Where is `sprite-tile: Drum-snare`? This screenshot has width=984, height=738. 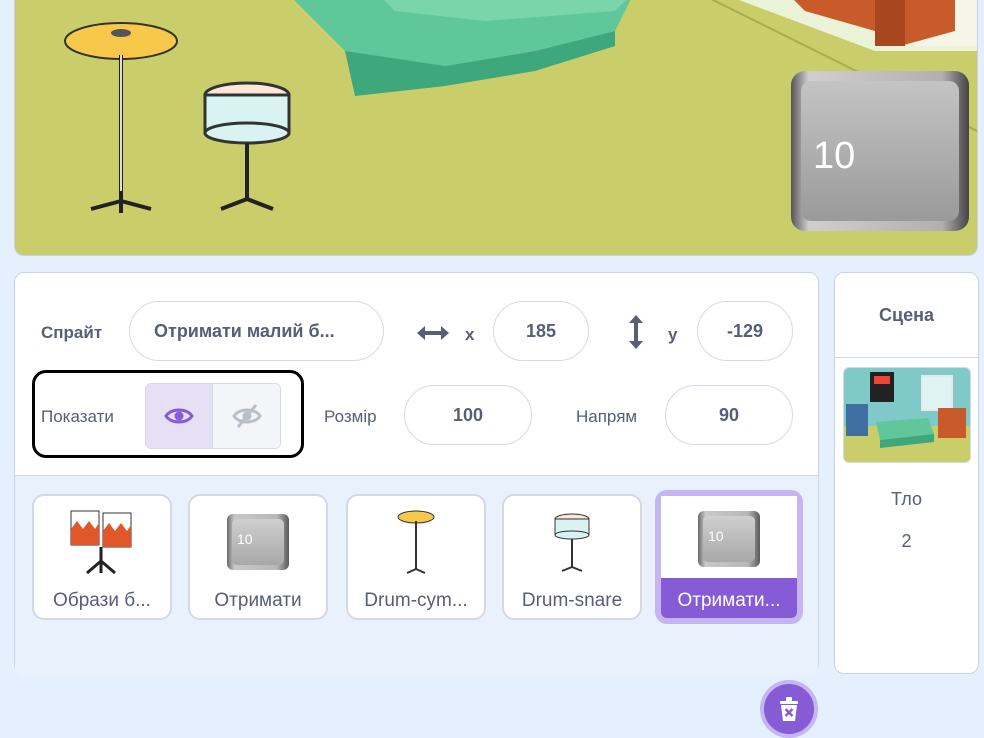
sprite-tile: Drum-snare is located at coordinates (572, 557).